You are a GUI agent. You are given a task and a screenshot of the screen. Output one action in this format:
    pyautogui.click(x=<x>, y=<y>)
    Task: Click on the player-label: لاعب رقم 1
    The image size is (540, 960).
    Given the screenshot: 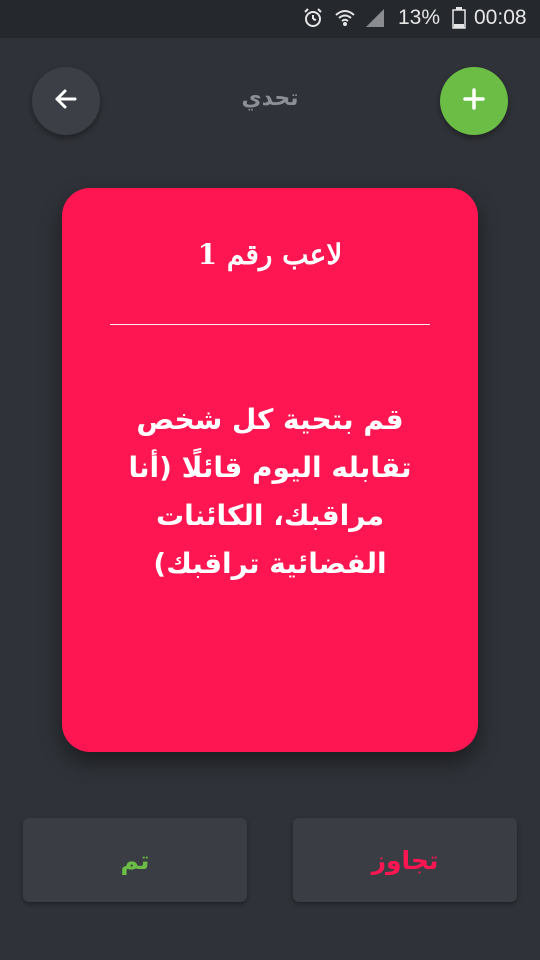 What is the action you would take?
    pyautogui.click(x=270, y=254)
    